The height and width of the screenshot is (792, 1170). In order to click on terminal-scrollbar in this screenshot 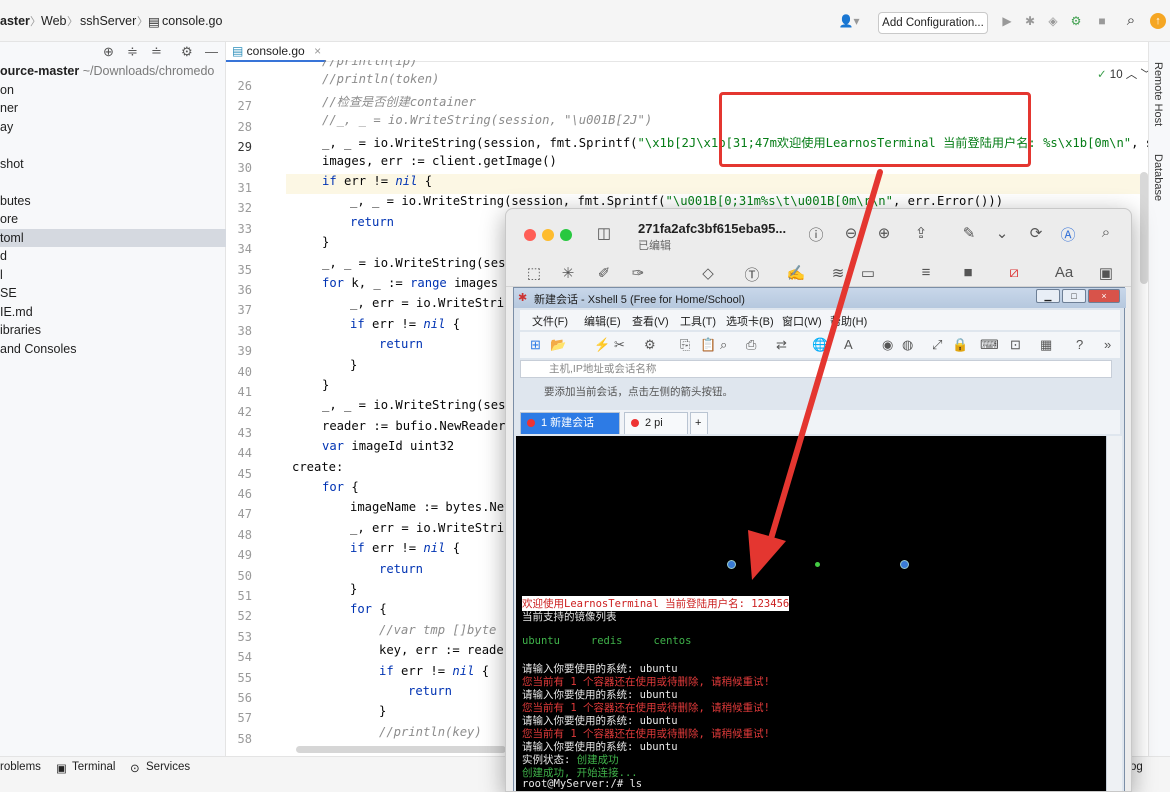, I will do `click(1114, 613)`.